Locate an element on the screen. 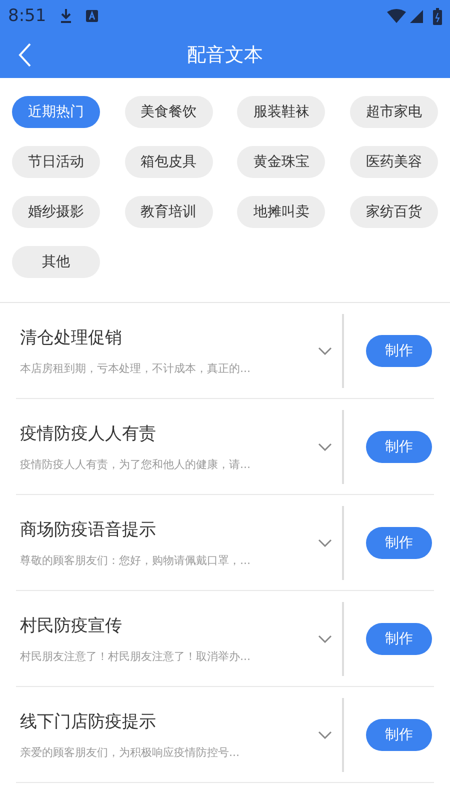 The height and width of the screenshot is (800, 450). category-chip: 节日活动 is located at coordinates (56, 162).